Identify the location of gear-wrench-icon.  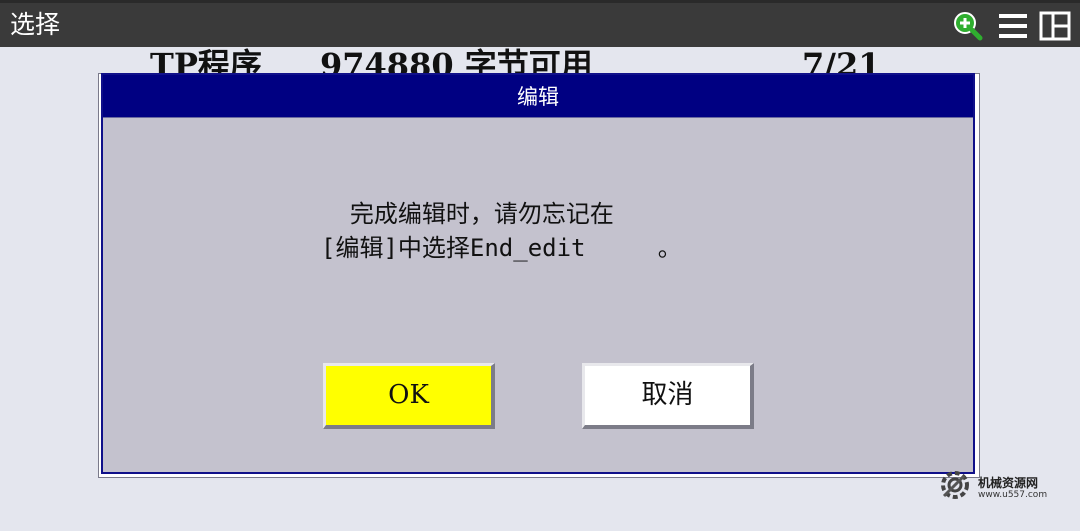
(955, 485).